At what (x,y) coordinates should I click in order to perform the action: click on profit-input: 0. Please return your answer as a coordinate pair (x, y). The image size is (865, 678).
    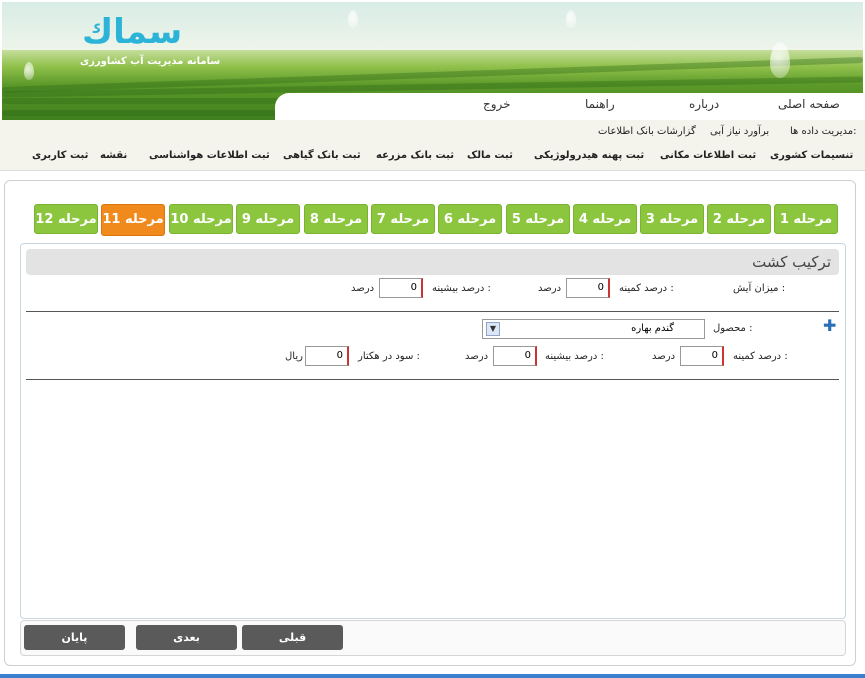
    Looking at the image, I should click on (327, 356).